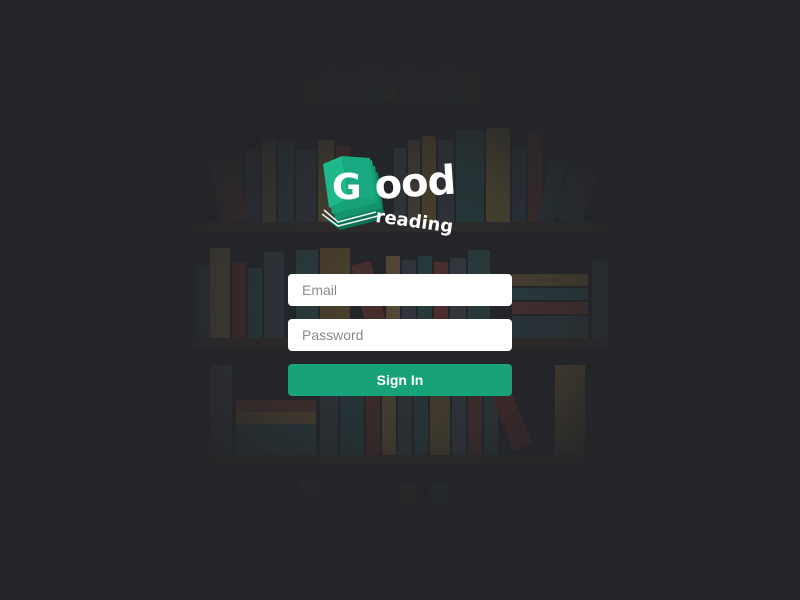 This screenshot has height=600, width=800. I want to click on logo-letter: G, so click(347, 187).